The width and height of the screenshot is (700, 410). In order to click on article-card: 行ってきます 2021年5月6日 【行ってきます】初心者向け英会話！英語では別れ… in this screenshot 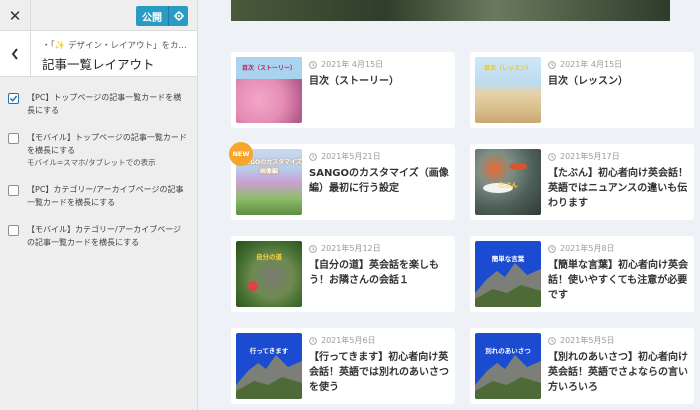, I will do `click(343, 366)`.